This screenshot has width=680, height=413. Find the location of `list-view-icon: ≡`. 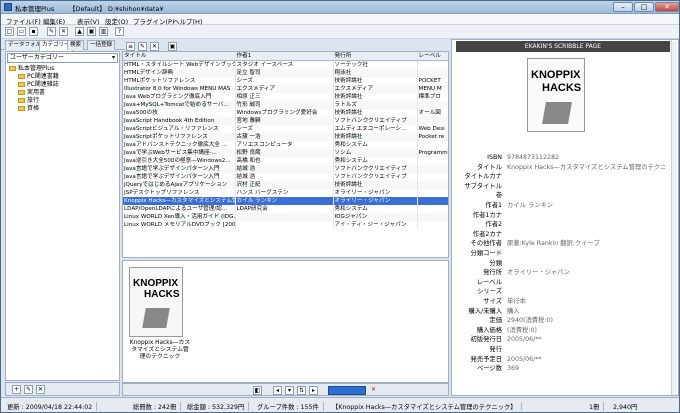

list-view-icon: ≡ is located at coordinates (130, 46).